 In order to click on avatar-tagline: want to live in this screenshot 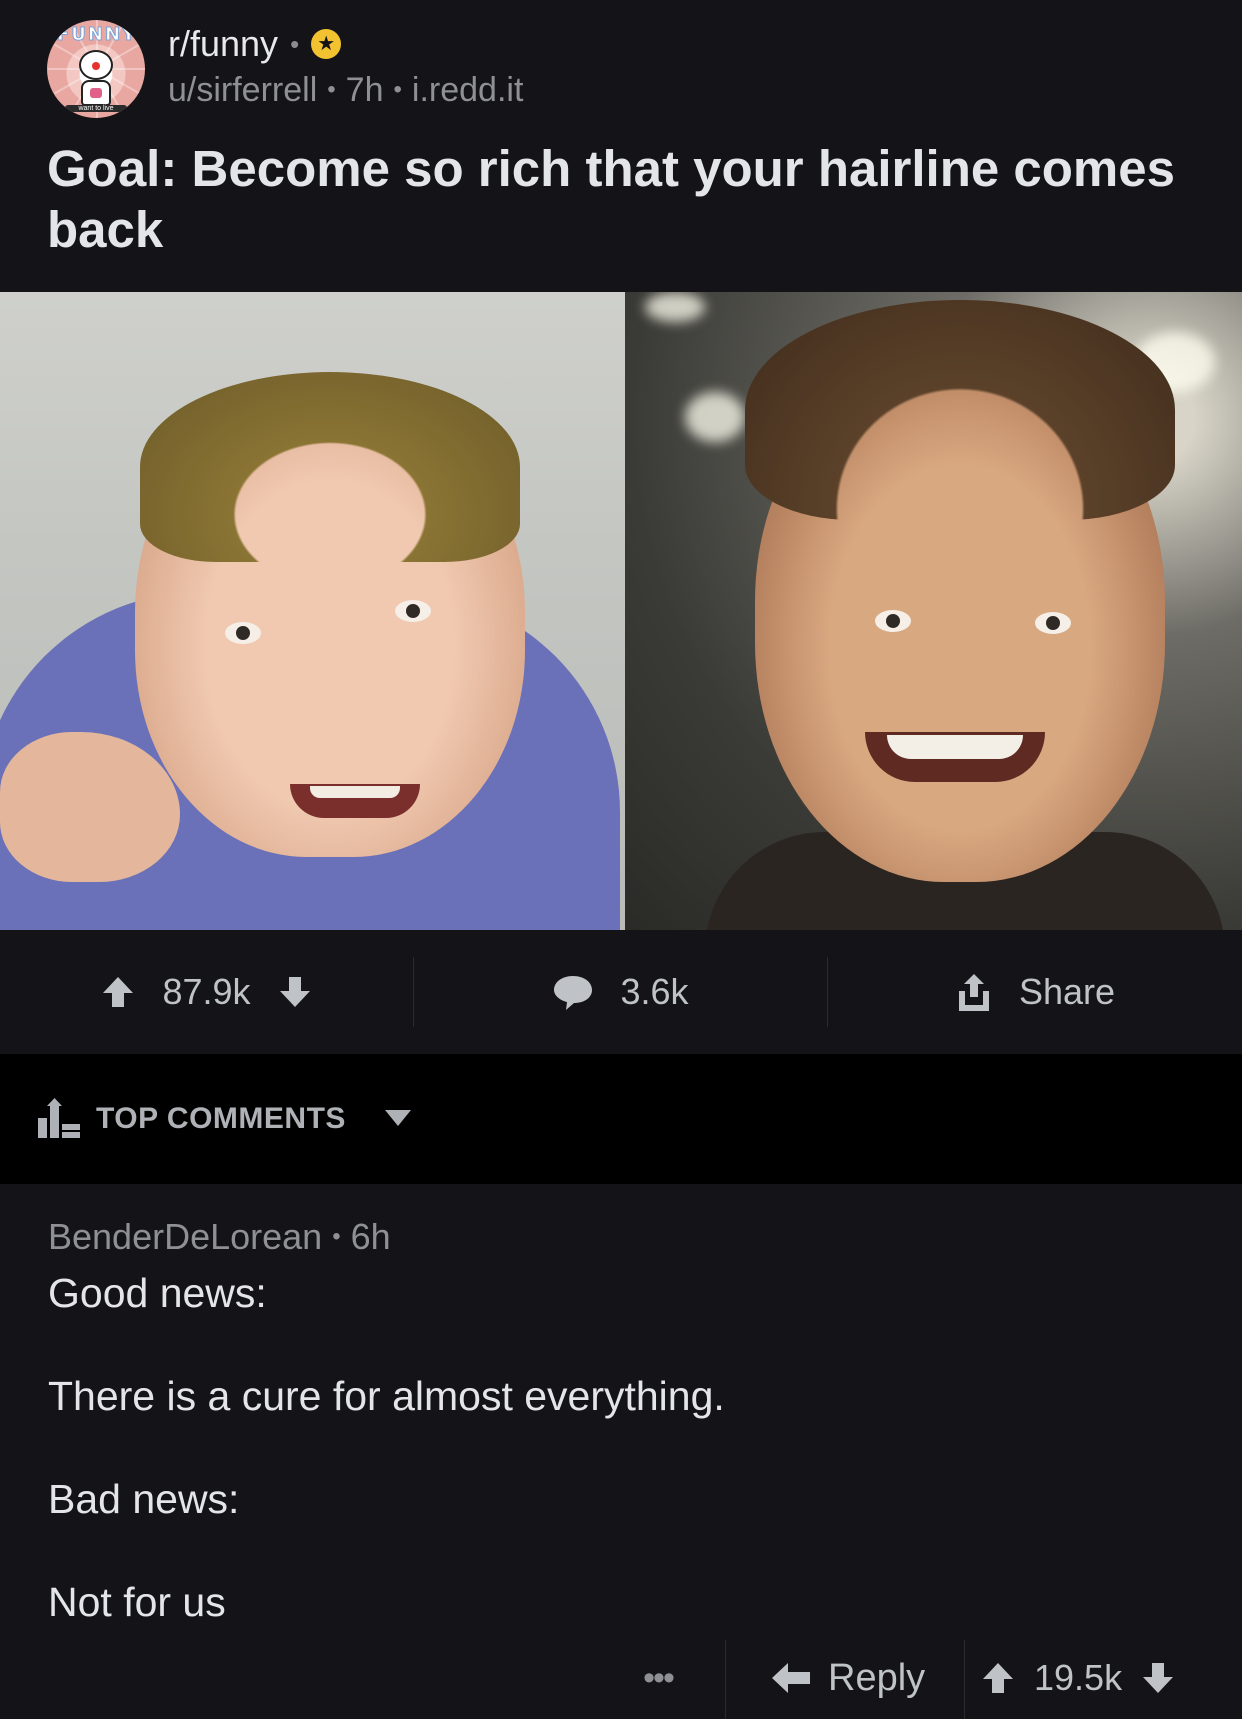, I will do `click(96, 108)`.